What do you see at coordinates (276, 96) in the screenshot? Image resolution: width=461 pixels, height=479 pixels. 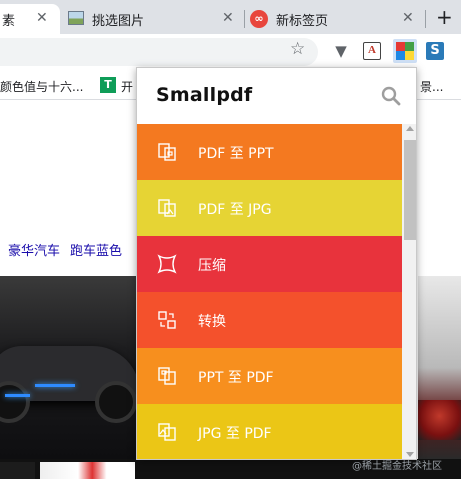 I see `popup-header: Smallpdf` at bounding box center [276, 96].